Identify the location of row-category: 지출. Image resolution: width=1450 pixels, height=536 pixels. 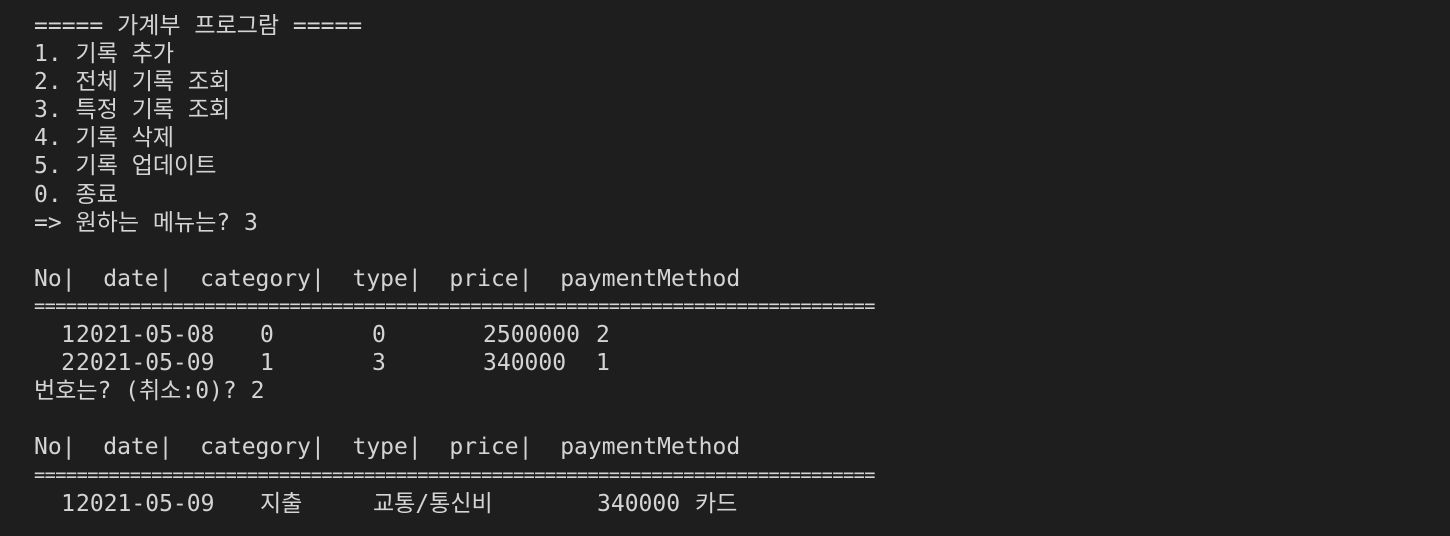
(281, 503).